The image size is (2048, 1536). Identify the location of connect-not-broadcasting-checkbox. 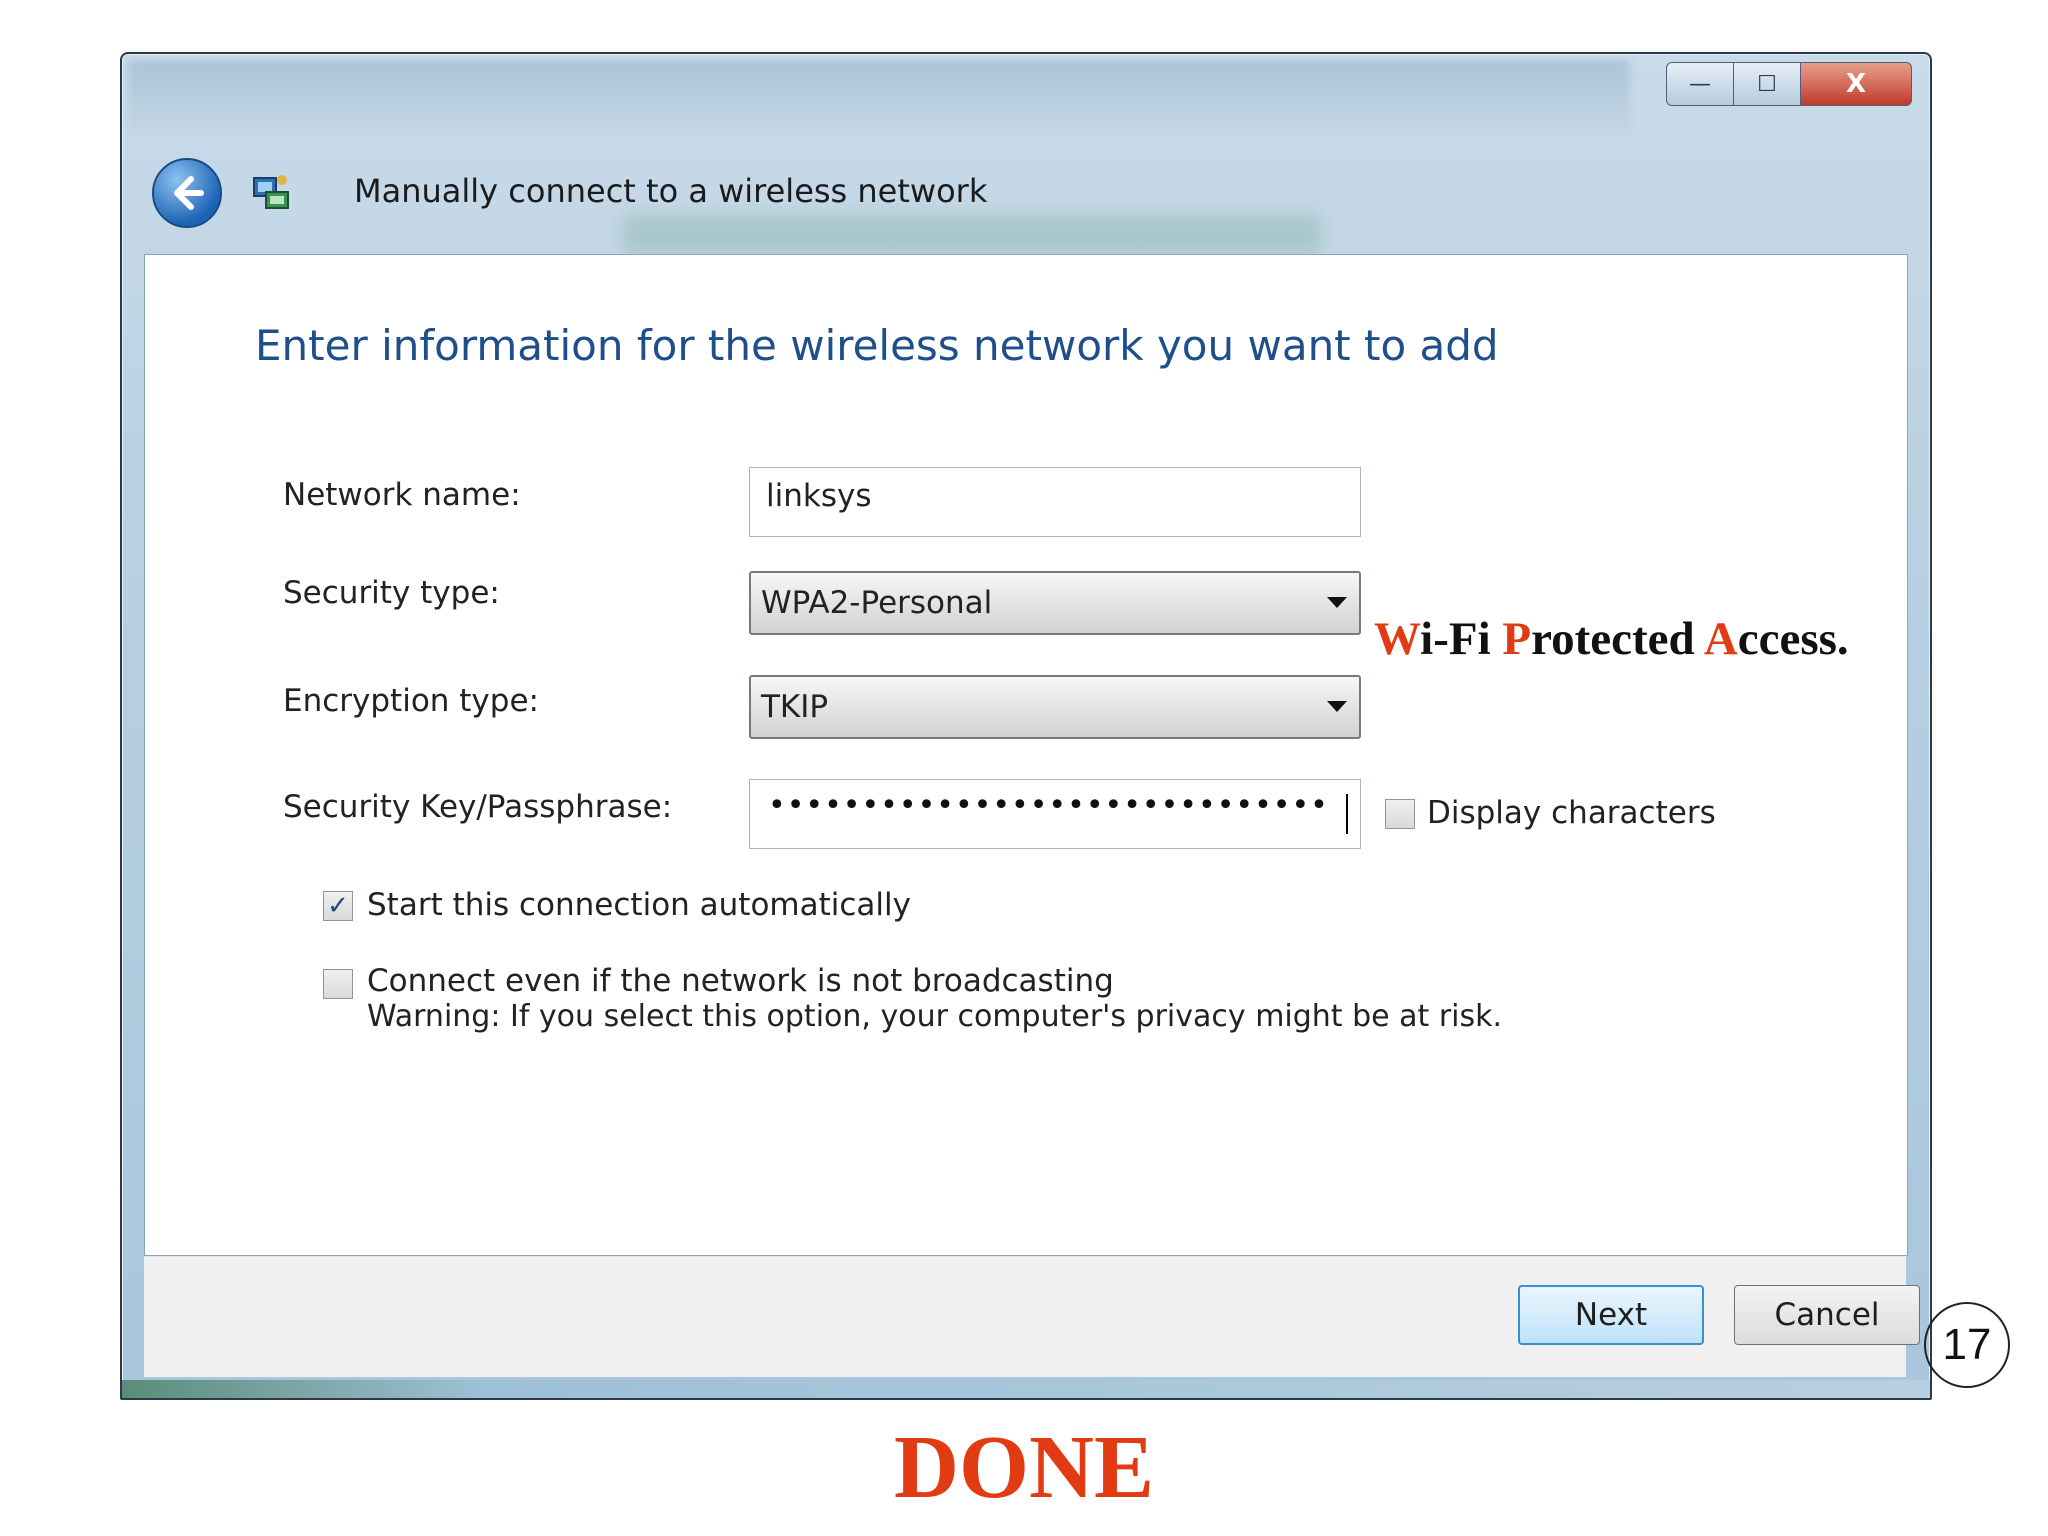
(338, 984).